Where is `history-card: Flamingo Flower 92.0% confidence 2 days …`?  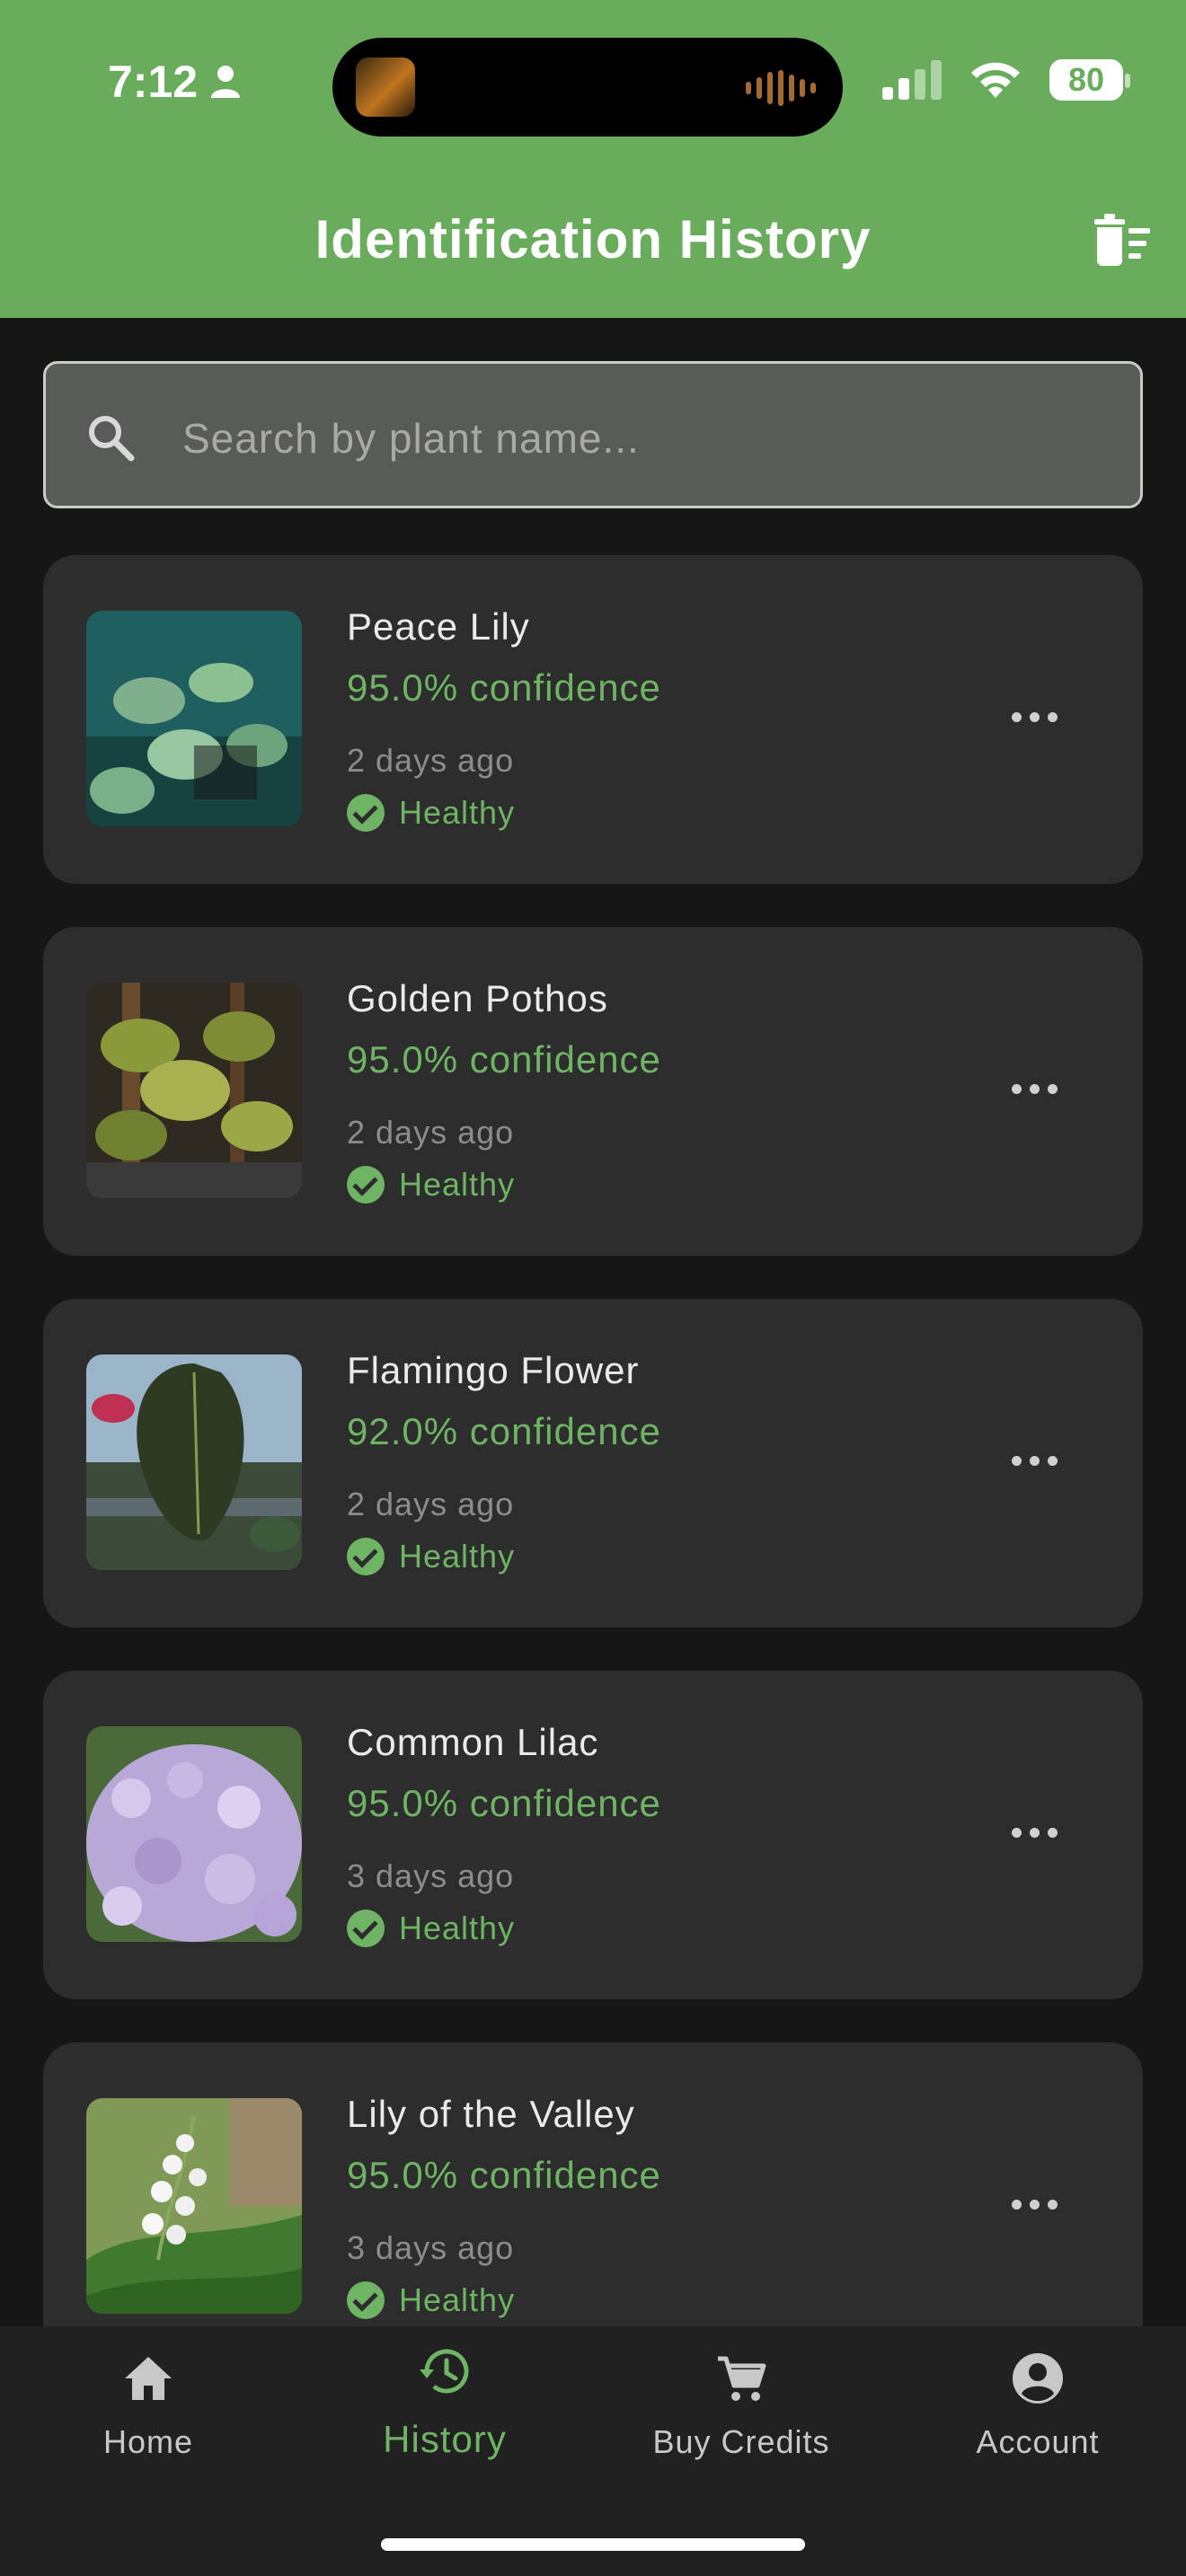 history-card: Flamingo Flower 92.0% confidence 2 days … is located at coordinates (593, 1463).